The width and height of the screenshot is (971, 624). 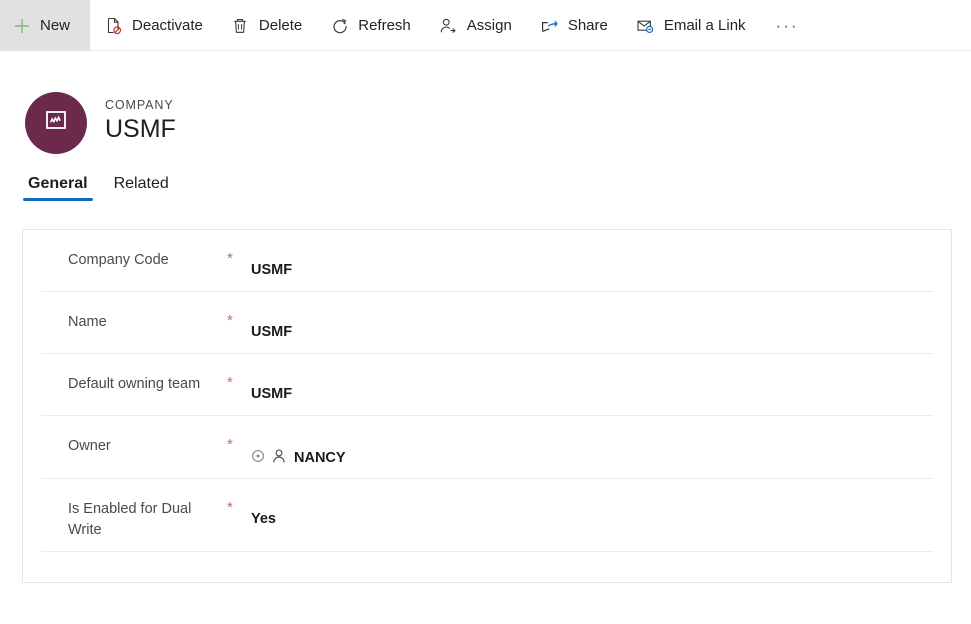 I want to click on required-marker-is-enabled-for-dual-write: *, so click(x=230, y=507).